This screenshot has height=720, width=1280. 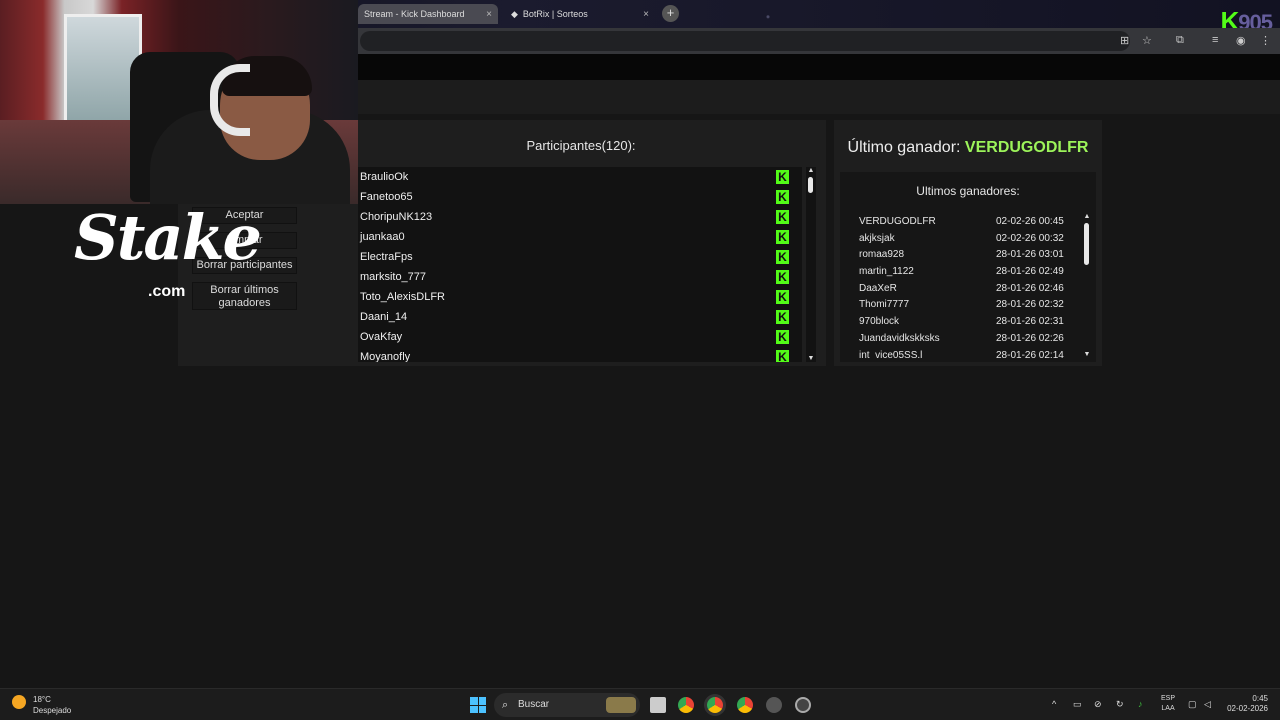 I want to click on new-tab-button: +, so click(x=670, y=13).